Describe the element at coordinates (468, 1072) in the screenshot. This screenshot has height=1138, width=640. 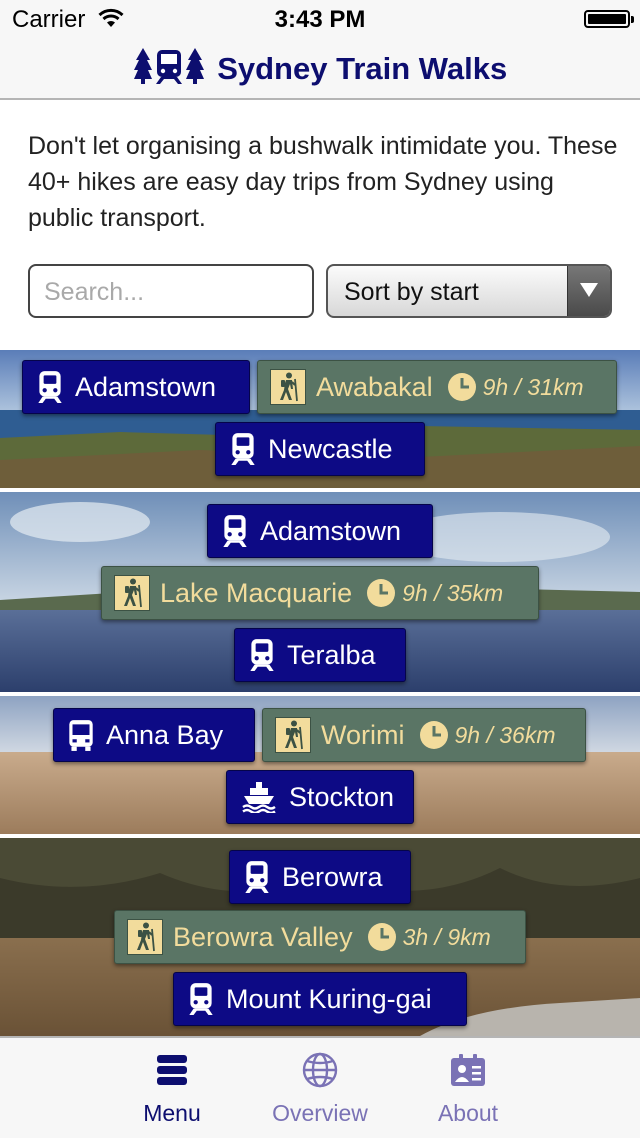
I see `contact-card-icon` at that location.